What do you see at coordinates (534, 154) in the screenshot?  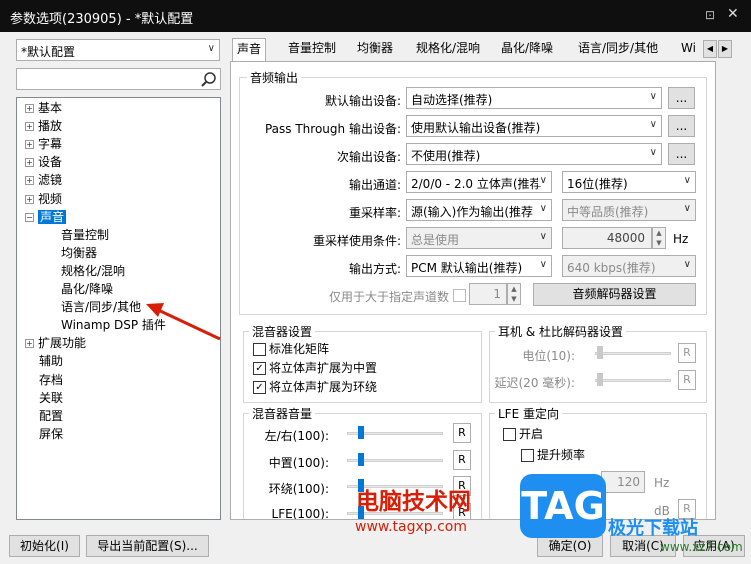 I see `secondary-device-select: 不使用(推荐) ∨` at bounding box center [534, 154].